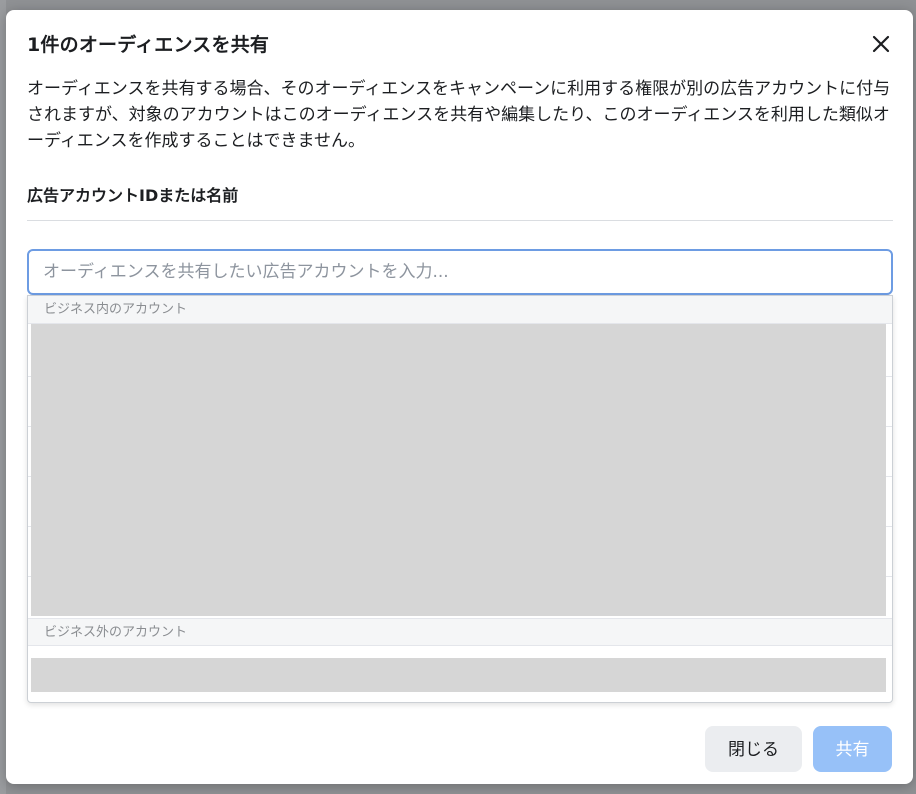 The height and width of the screenshot is (794, 916). I want to click on close-button: 閉じる, so click(753, 749).